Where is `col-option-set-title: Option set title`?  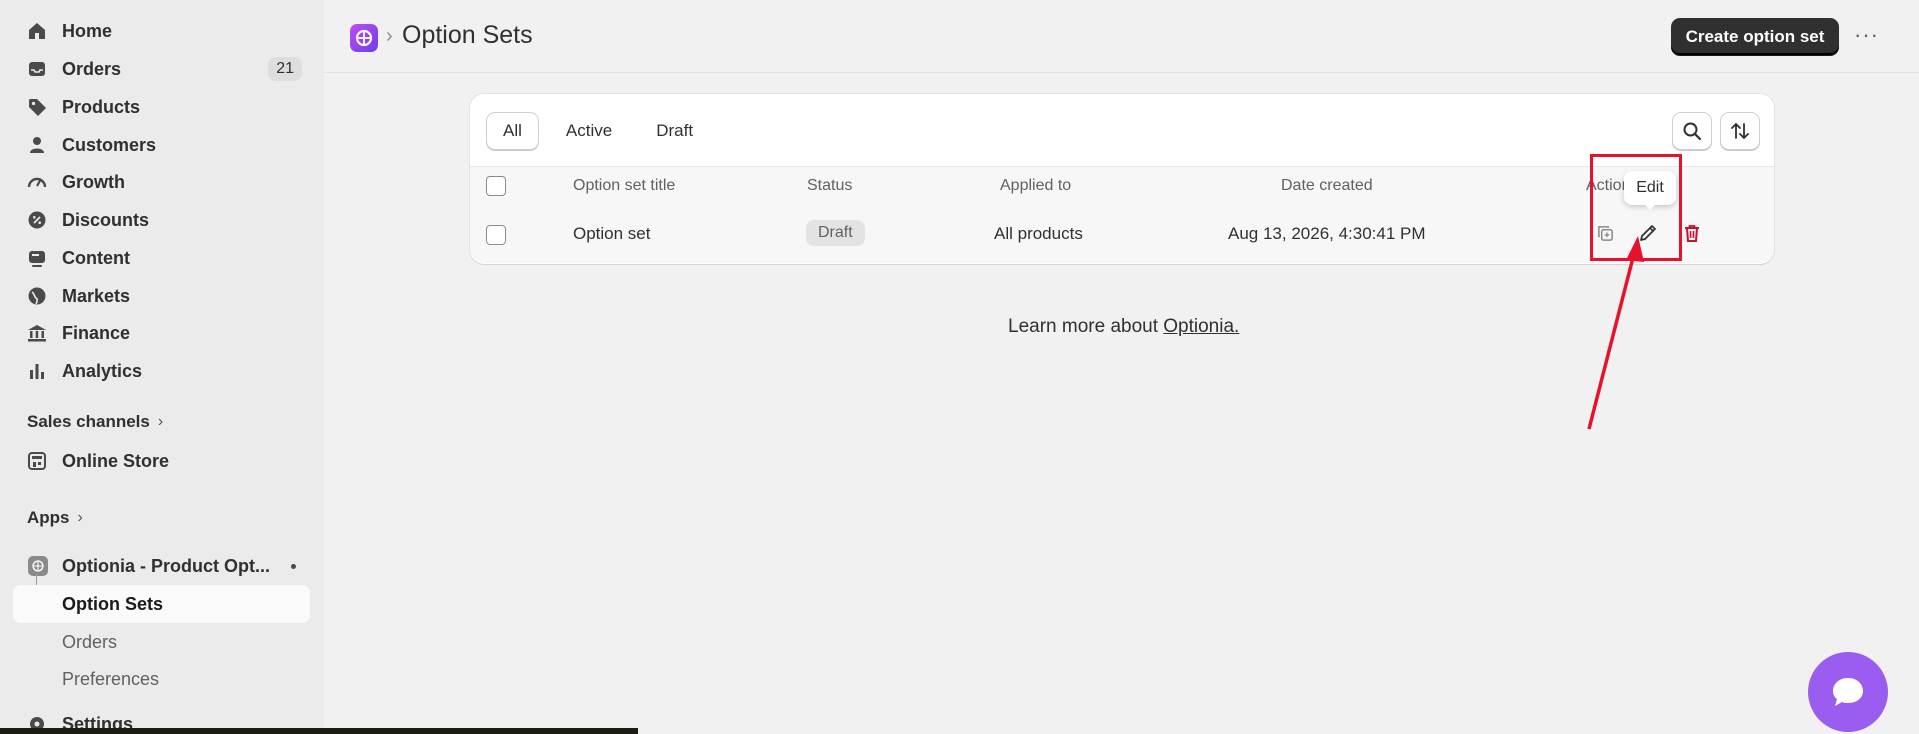 col-option-set-title: Option set title is located at coordinates (624, 186).